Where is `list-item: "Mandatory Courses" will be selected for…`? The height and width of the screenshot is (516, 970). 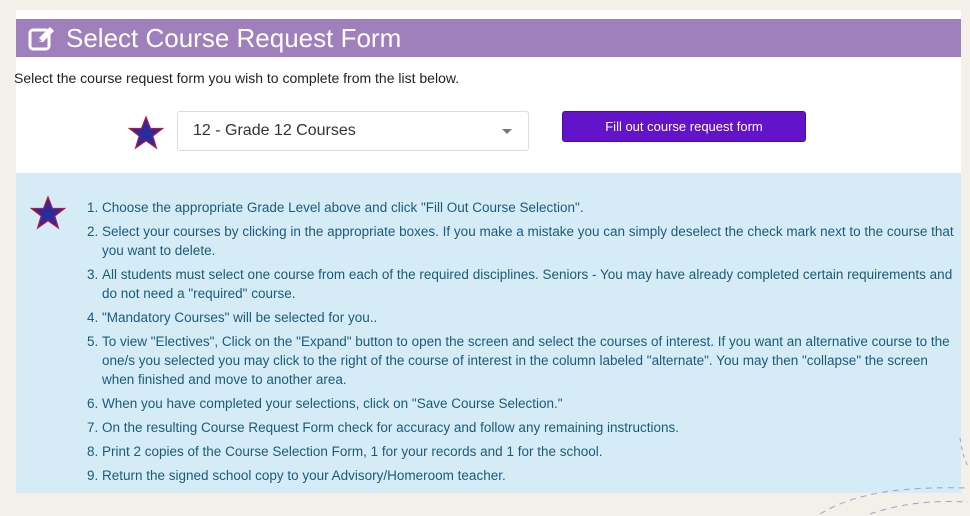 list-item: "Mandatory Courses" will be selected for… is located at coordinates (529, 317).